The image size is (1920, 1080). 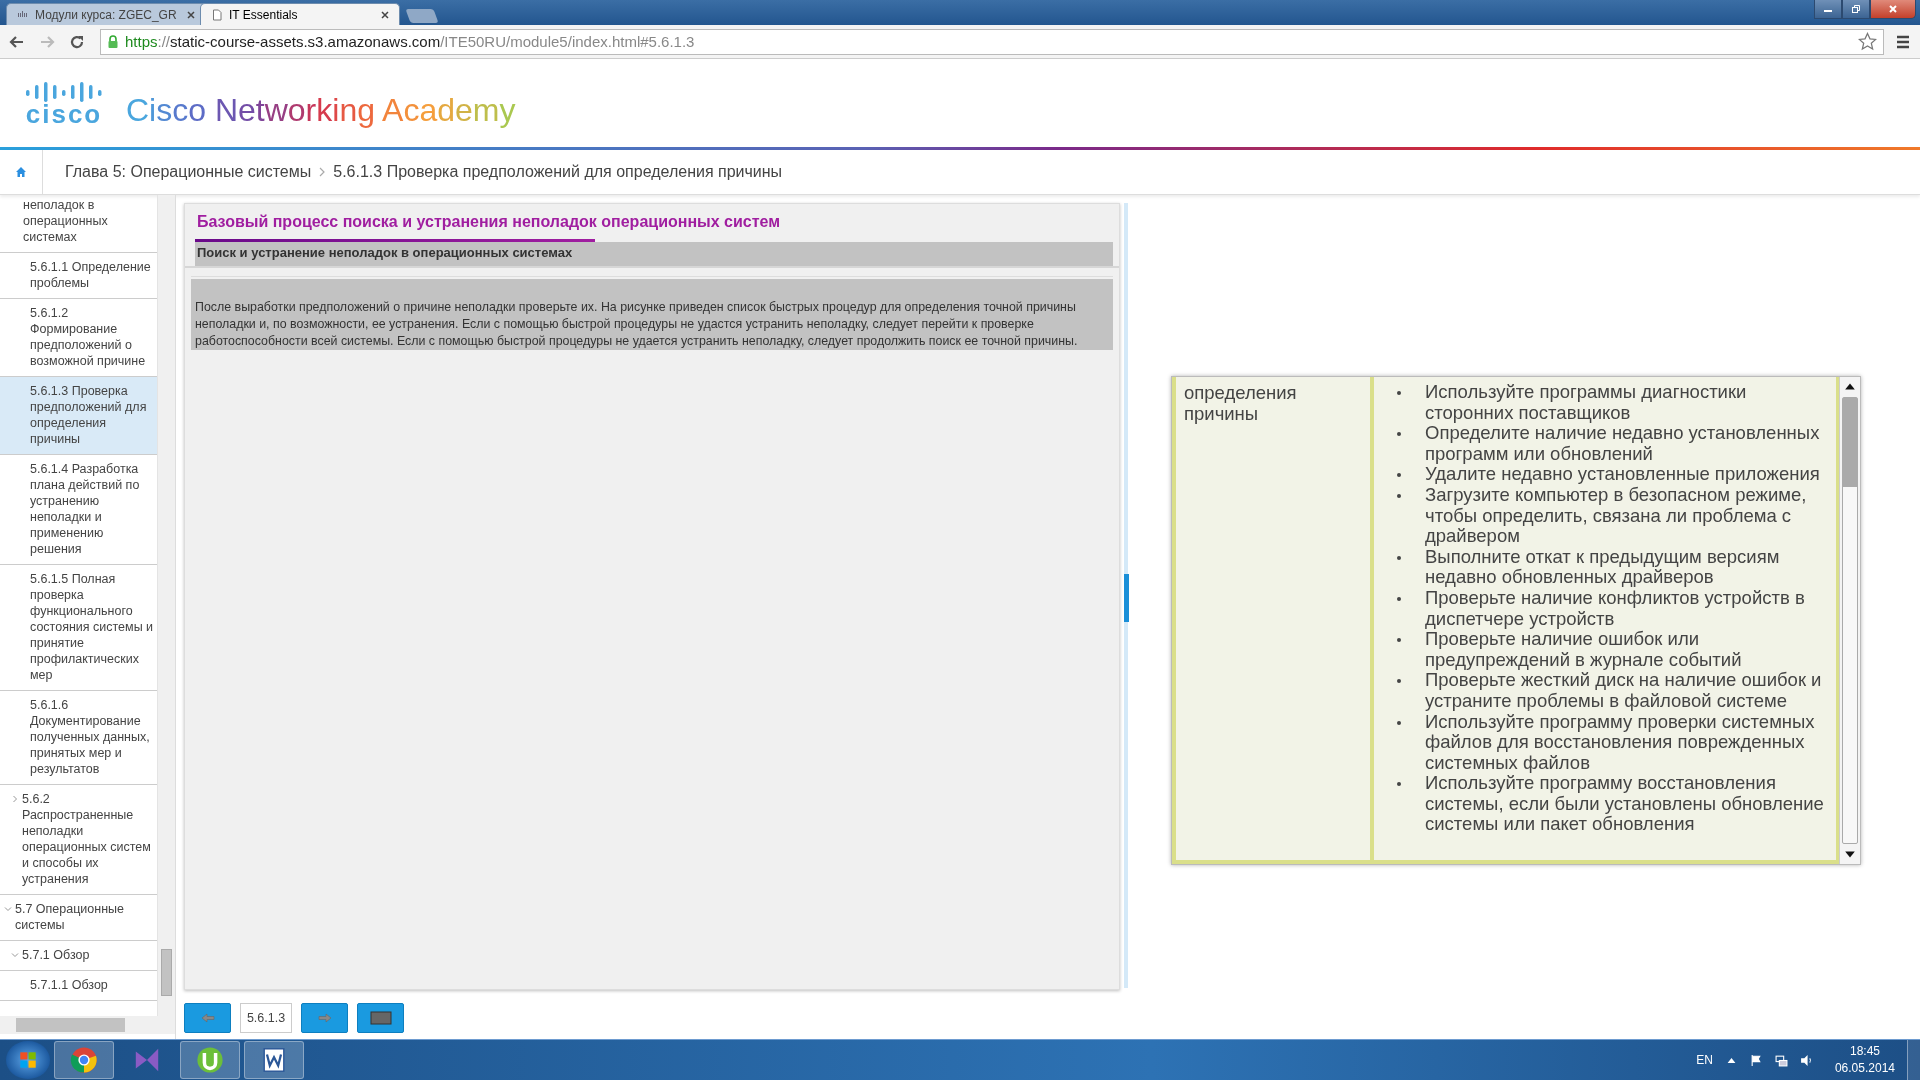 I want to click on language-indicator: EN, so click(x=1704, y=1060).